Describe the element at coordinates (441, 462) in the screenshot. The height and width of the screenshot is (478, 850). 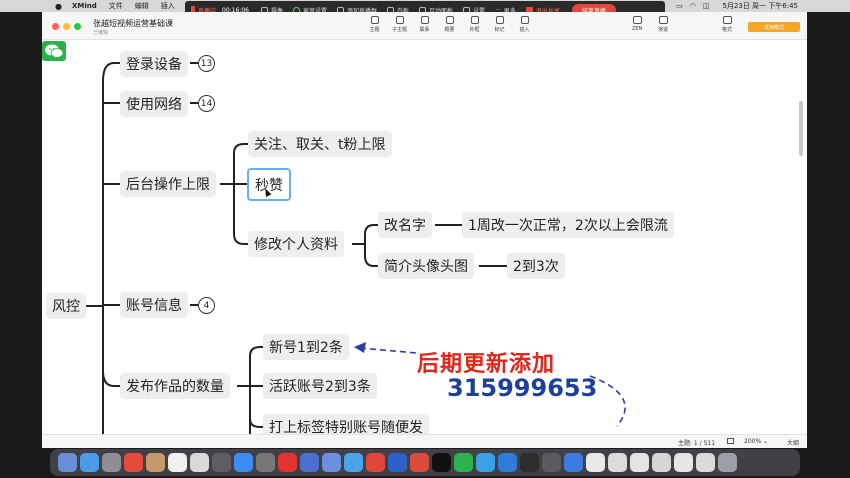
I see `qq-icon` at that location.